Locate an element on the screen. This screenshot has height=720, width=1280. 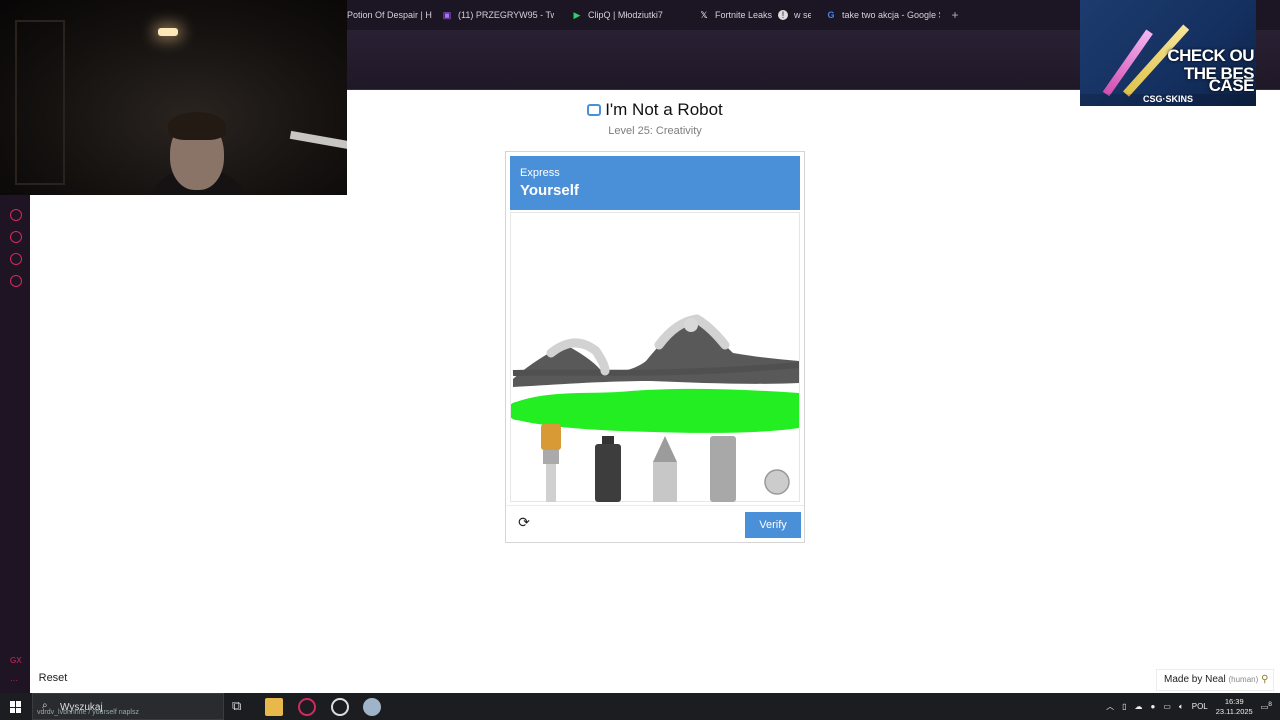
drawing-tools is located at coordinates (655, 462).